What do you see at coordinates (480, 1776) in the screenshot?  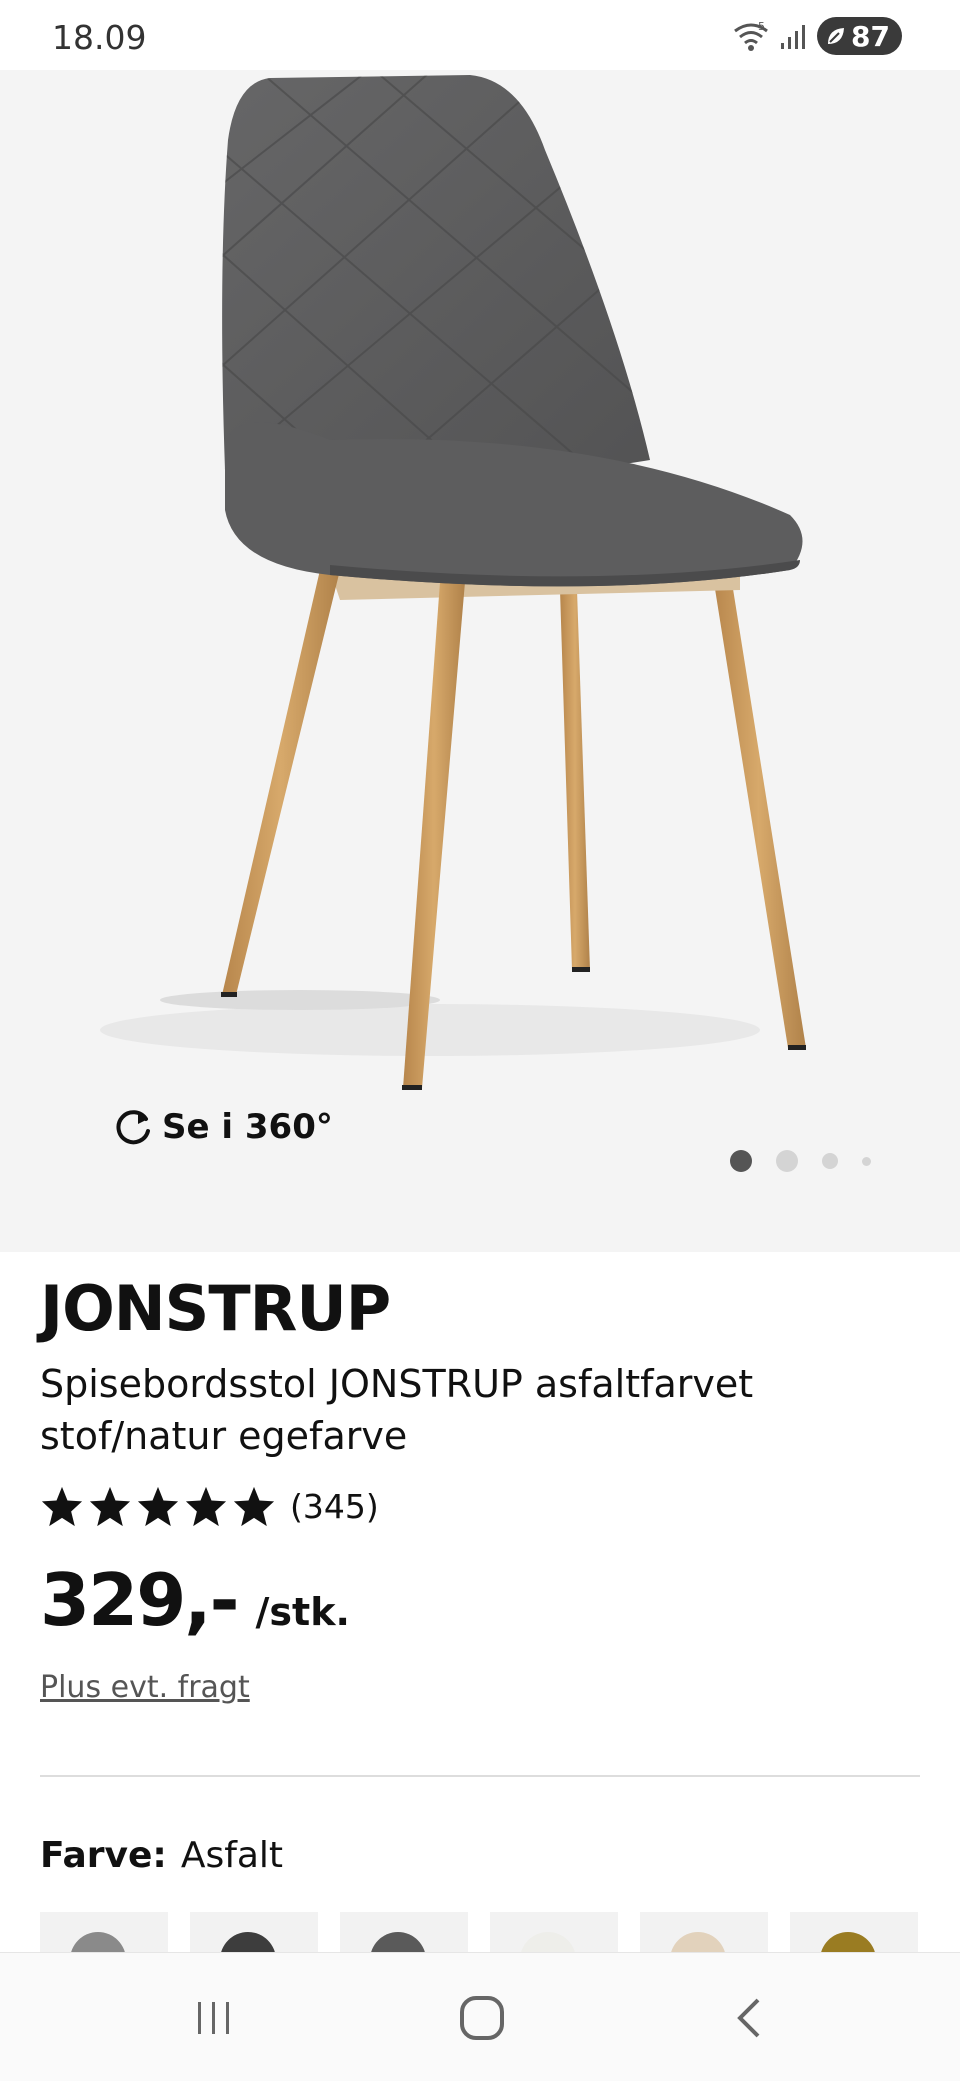 I see `divider` at bounding box center [480, 1776].